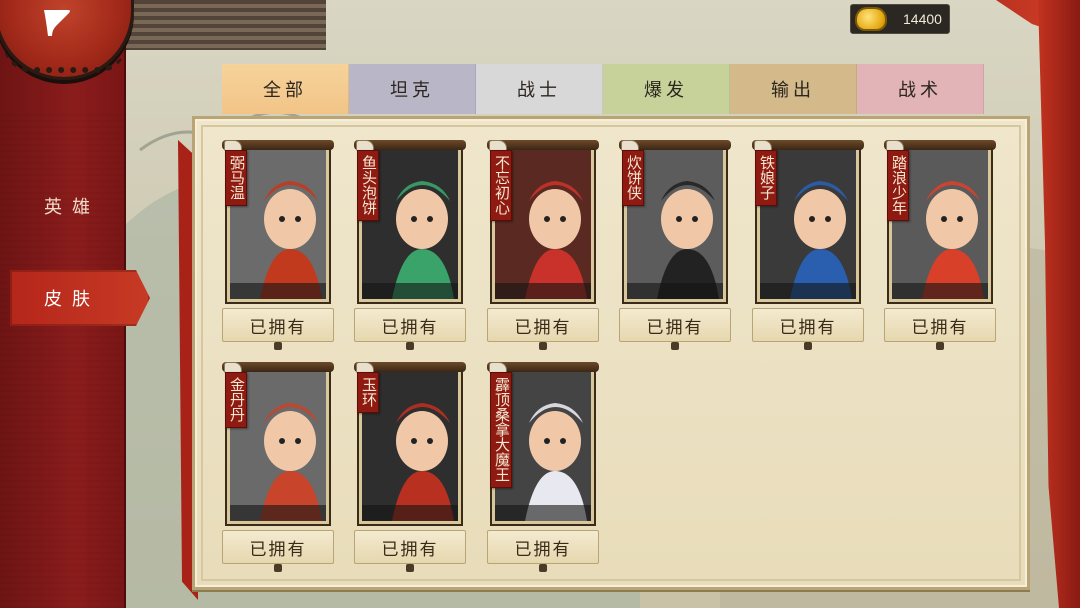  I want to click on tab-damage: 输出, so click(793, 89).